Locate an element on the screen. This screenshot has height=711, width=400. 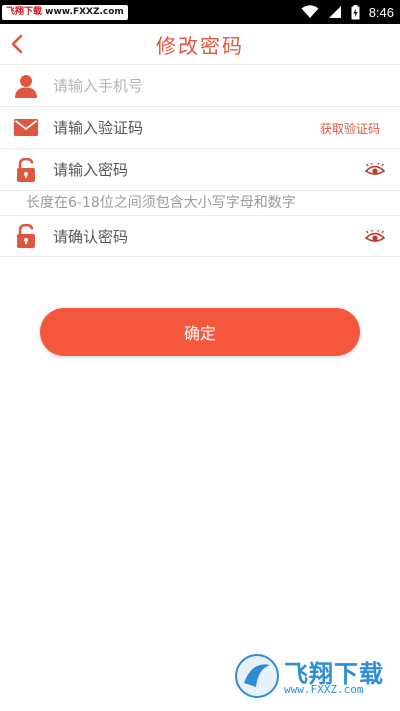
confirm-password-row is located at coordinates (200, 236).